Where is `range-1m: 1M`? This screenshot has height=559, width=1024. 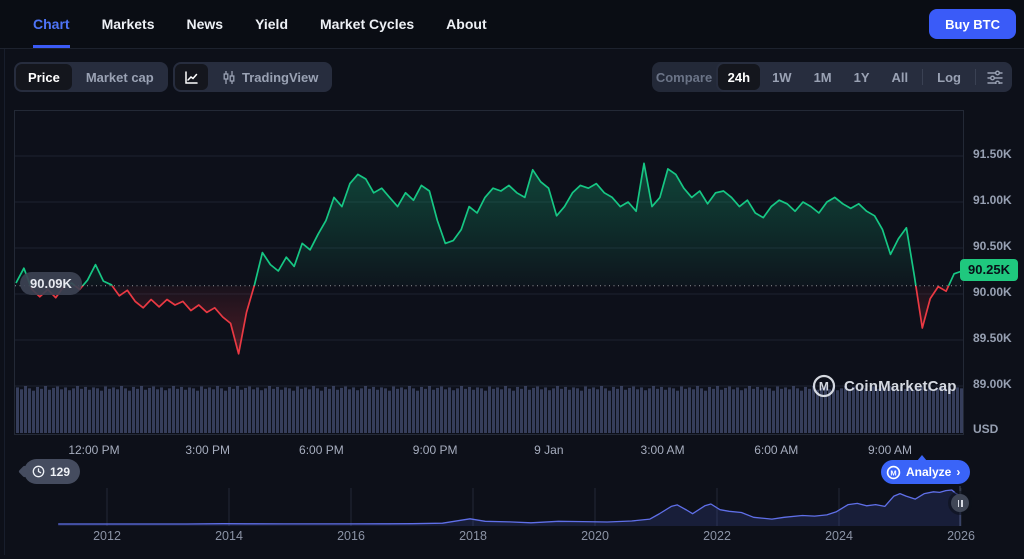 range-1m: 1M is located at coordinates (823, 77).